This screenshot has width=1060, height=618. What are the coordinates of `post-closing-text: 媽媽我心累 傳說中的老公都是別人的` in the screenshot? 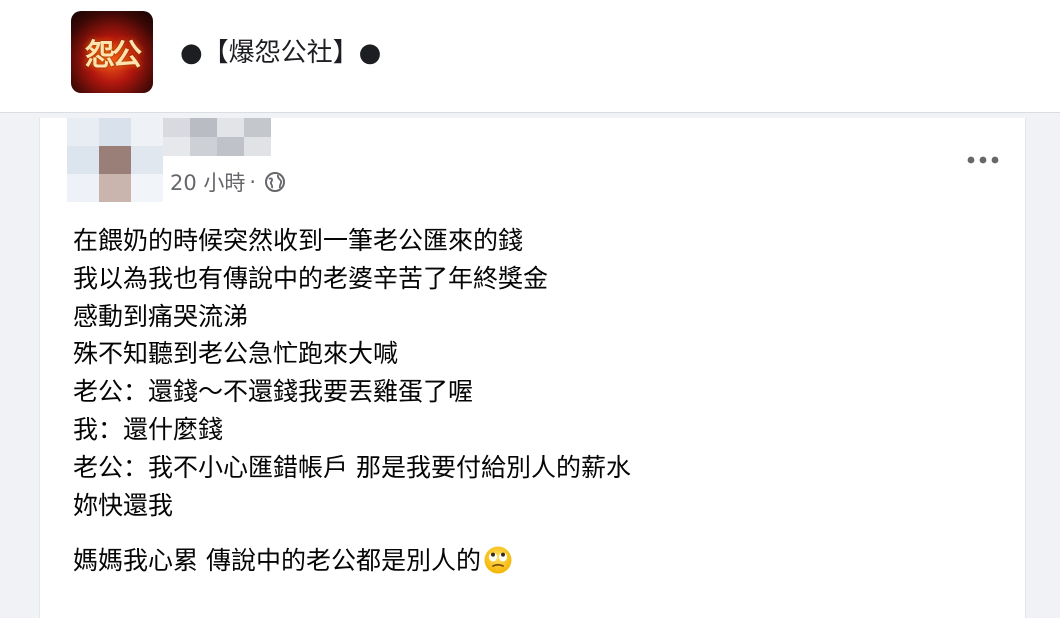 It's located at (277, 560).